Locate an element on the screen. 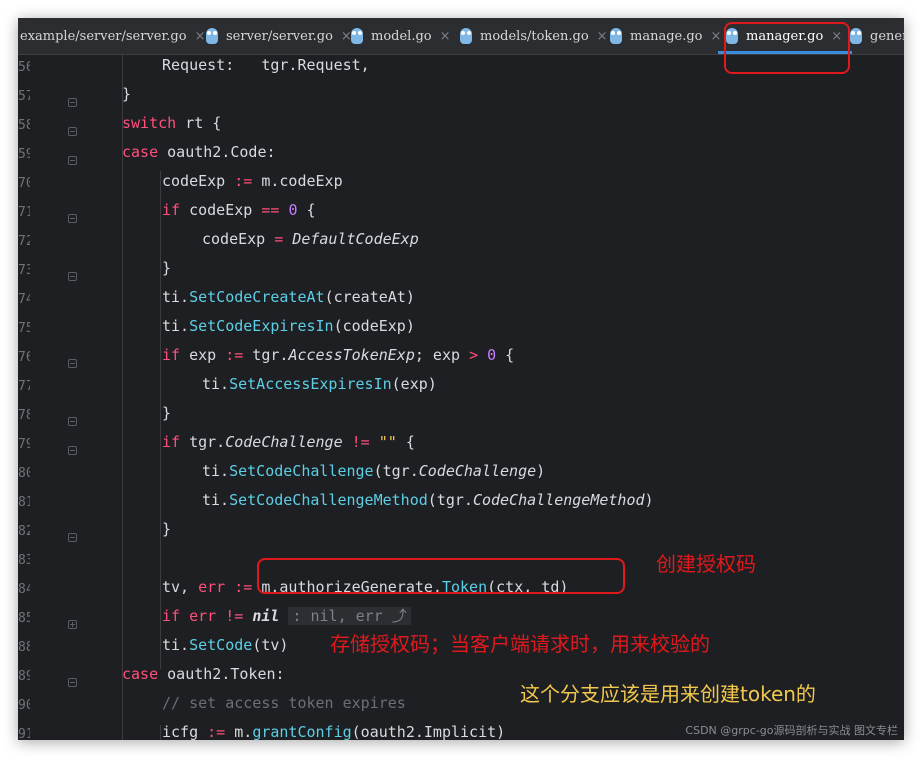 This screenshot has width=922, height=760. tab-label: manage.go is located at coordinates (666, 36).